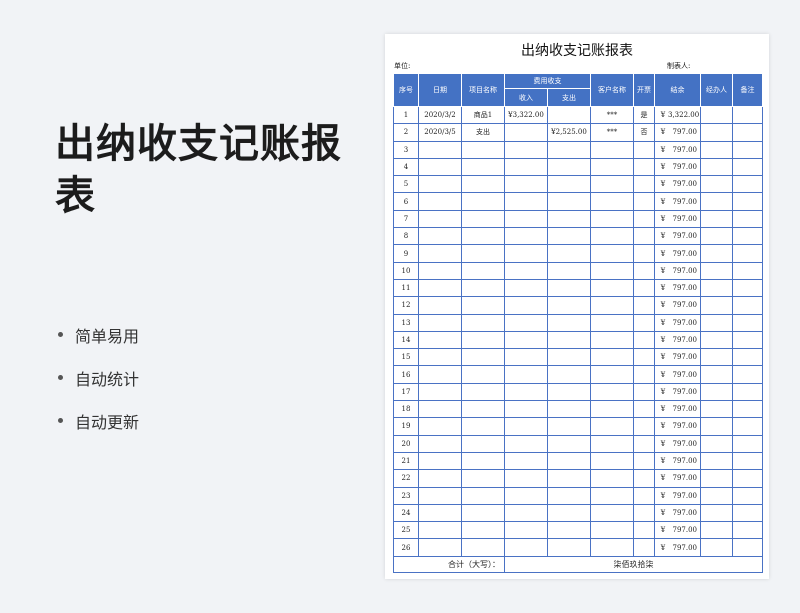  What do you see at coordinates (677, 90) in the screenshot?
I see `header-balance: 结余` at bounding box center [677, 90].